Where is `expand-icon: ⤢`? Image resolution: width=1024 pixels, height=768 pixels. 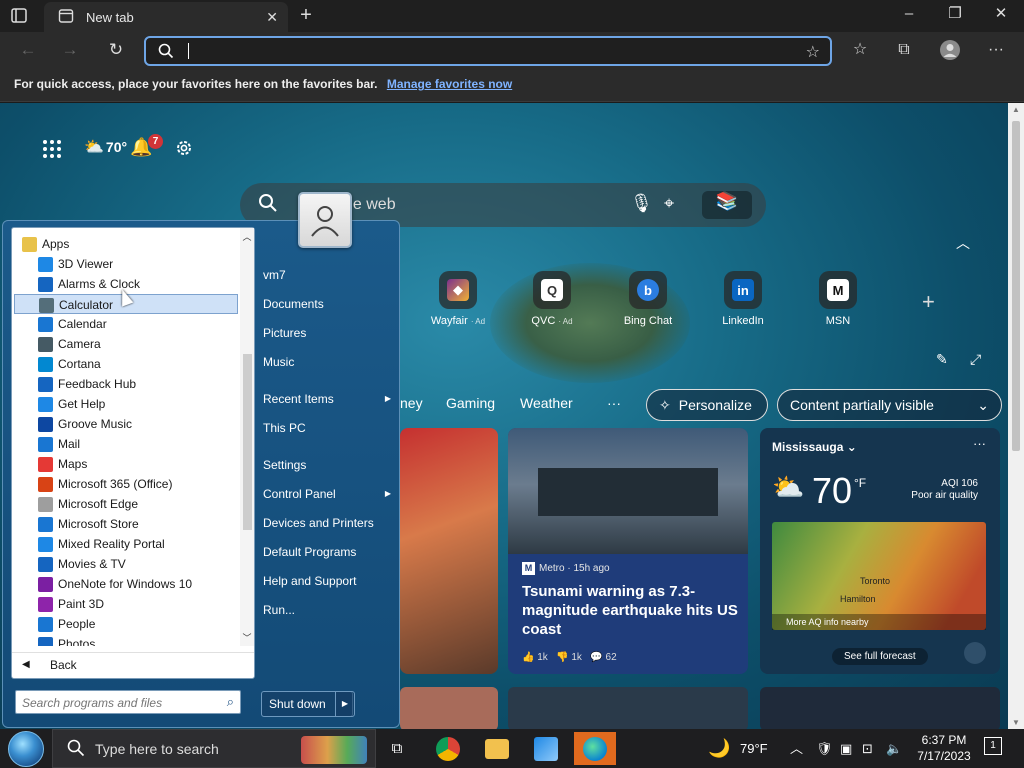 expand-icon: ⤢ is located at coordinates (975, 359).